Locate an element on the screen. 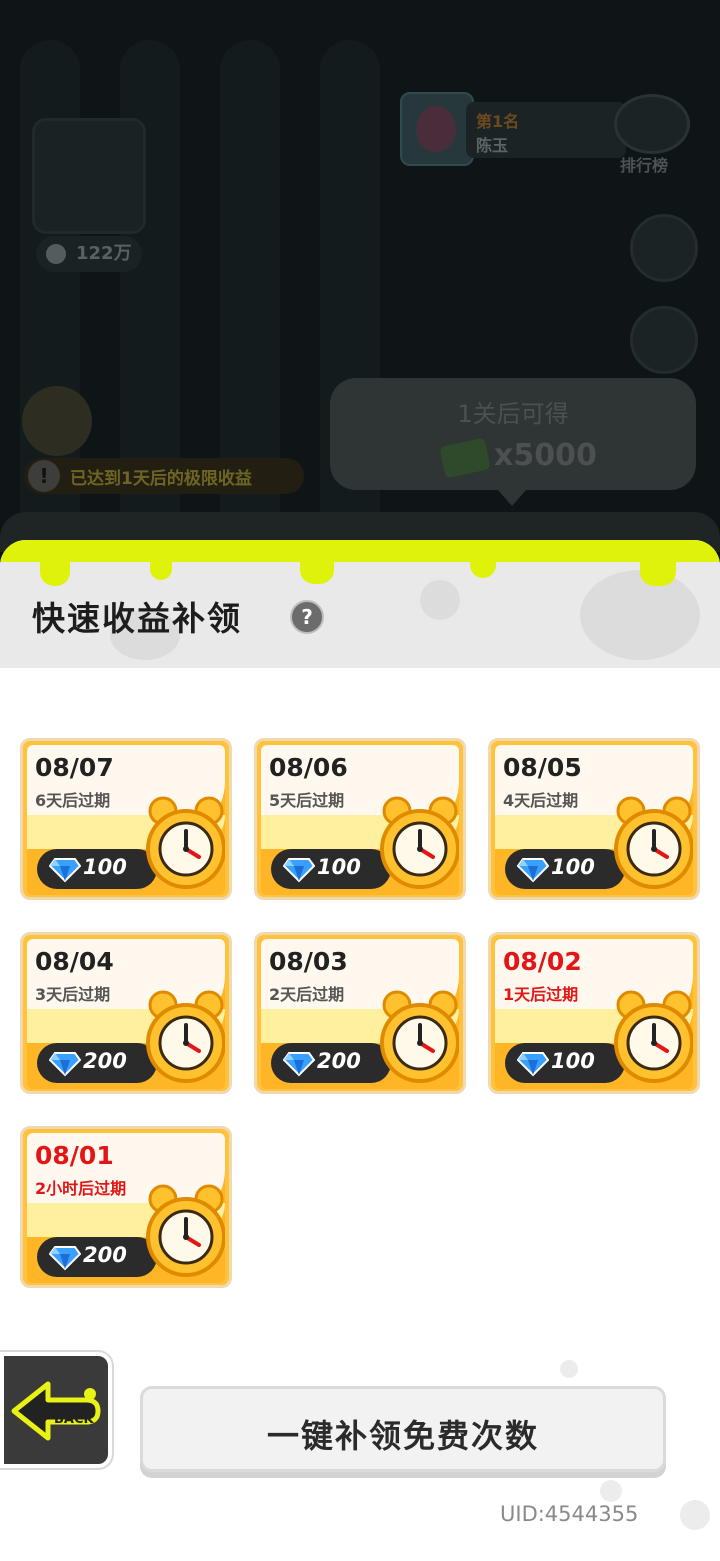 Image resolution: width=720 pixels, height=1561 pixels. reward-card: 08/01 2小时后过期 200 is located at coordinates (126, 1207).